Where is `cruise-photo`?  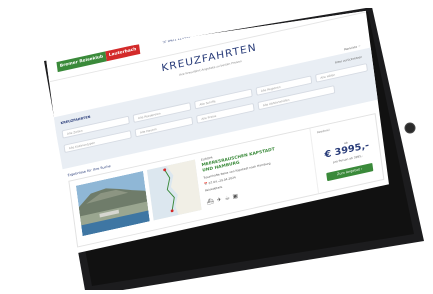 cruise-photo is located at coordinates (112, 203).